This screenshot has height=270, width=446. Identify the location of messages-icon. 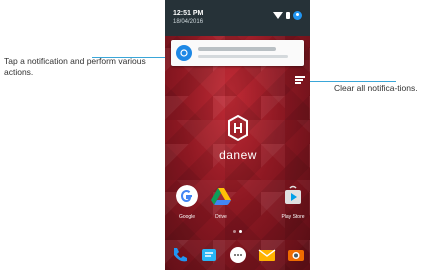
(209, 255).